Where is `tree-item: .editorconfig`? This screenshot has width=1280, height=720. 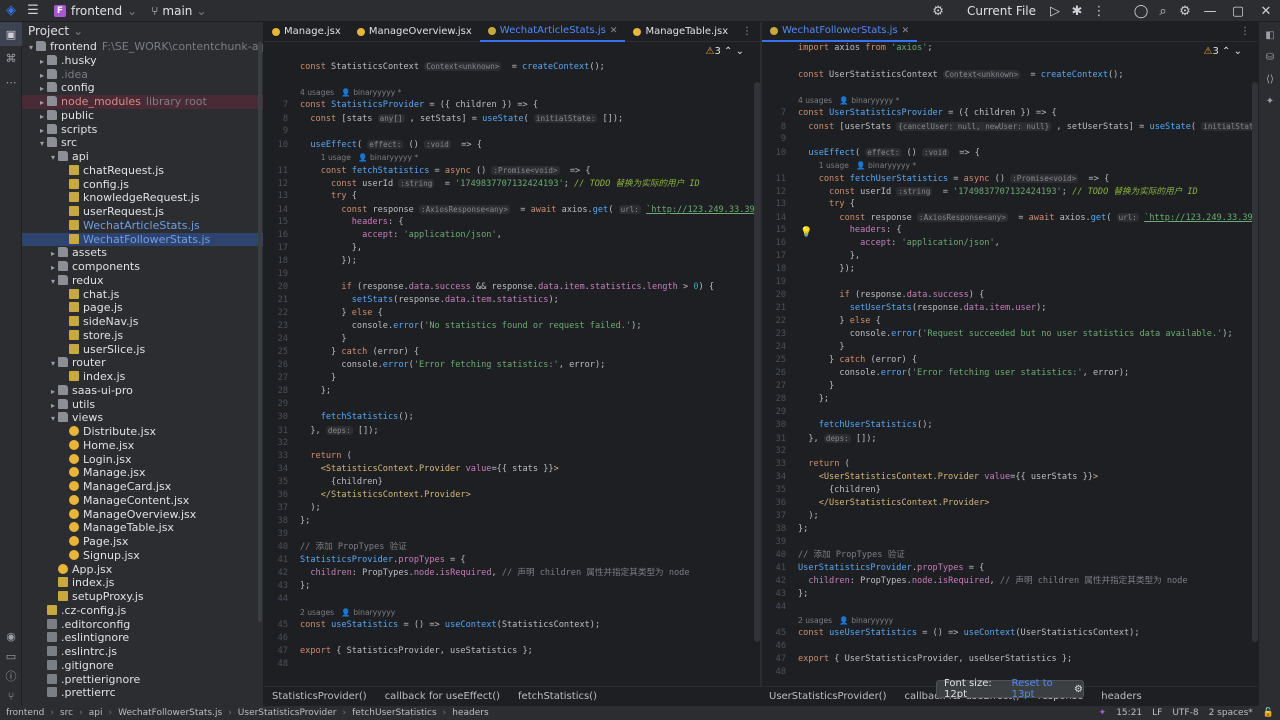
tree-item: .editorconfig is located at coordinates (142, 625).